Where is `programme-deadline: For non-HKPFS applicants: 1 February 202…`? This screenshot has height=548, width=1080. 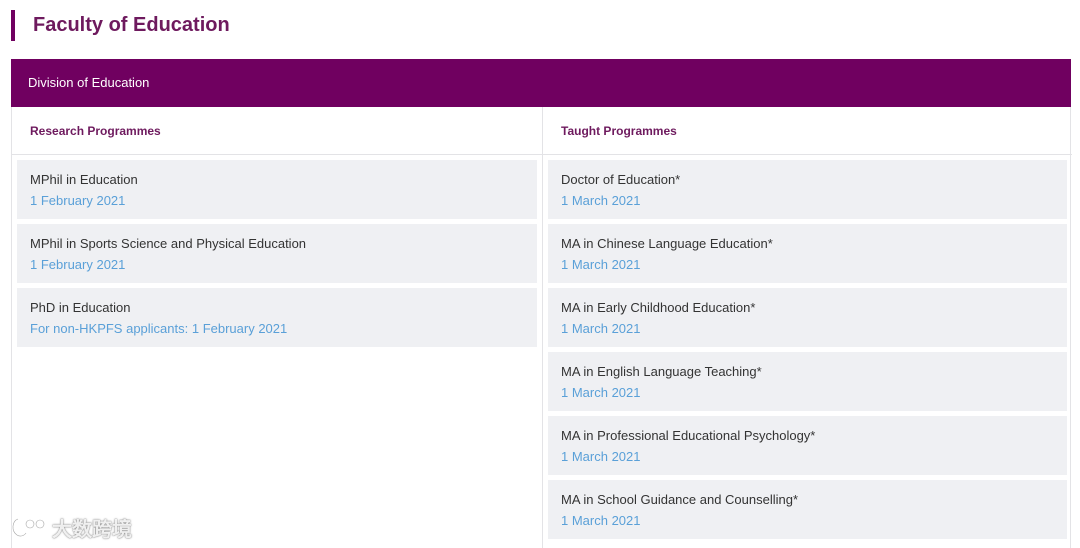
programme-deadline: For non-HKPFS applicants: 1 February 202… is located at coordinates (159, 328).